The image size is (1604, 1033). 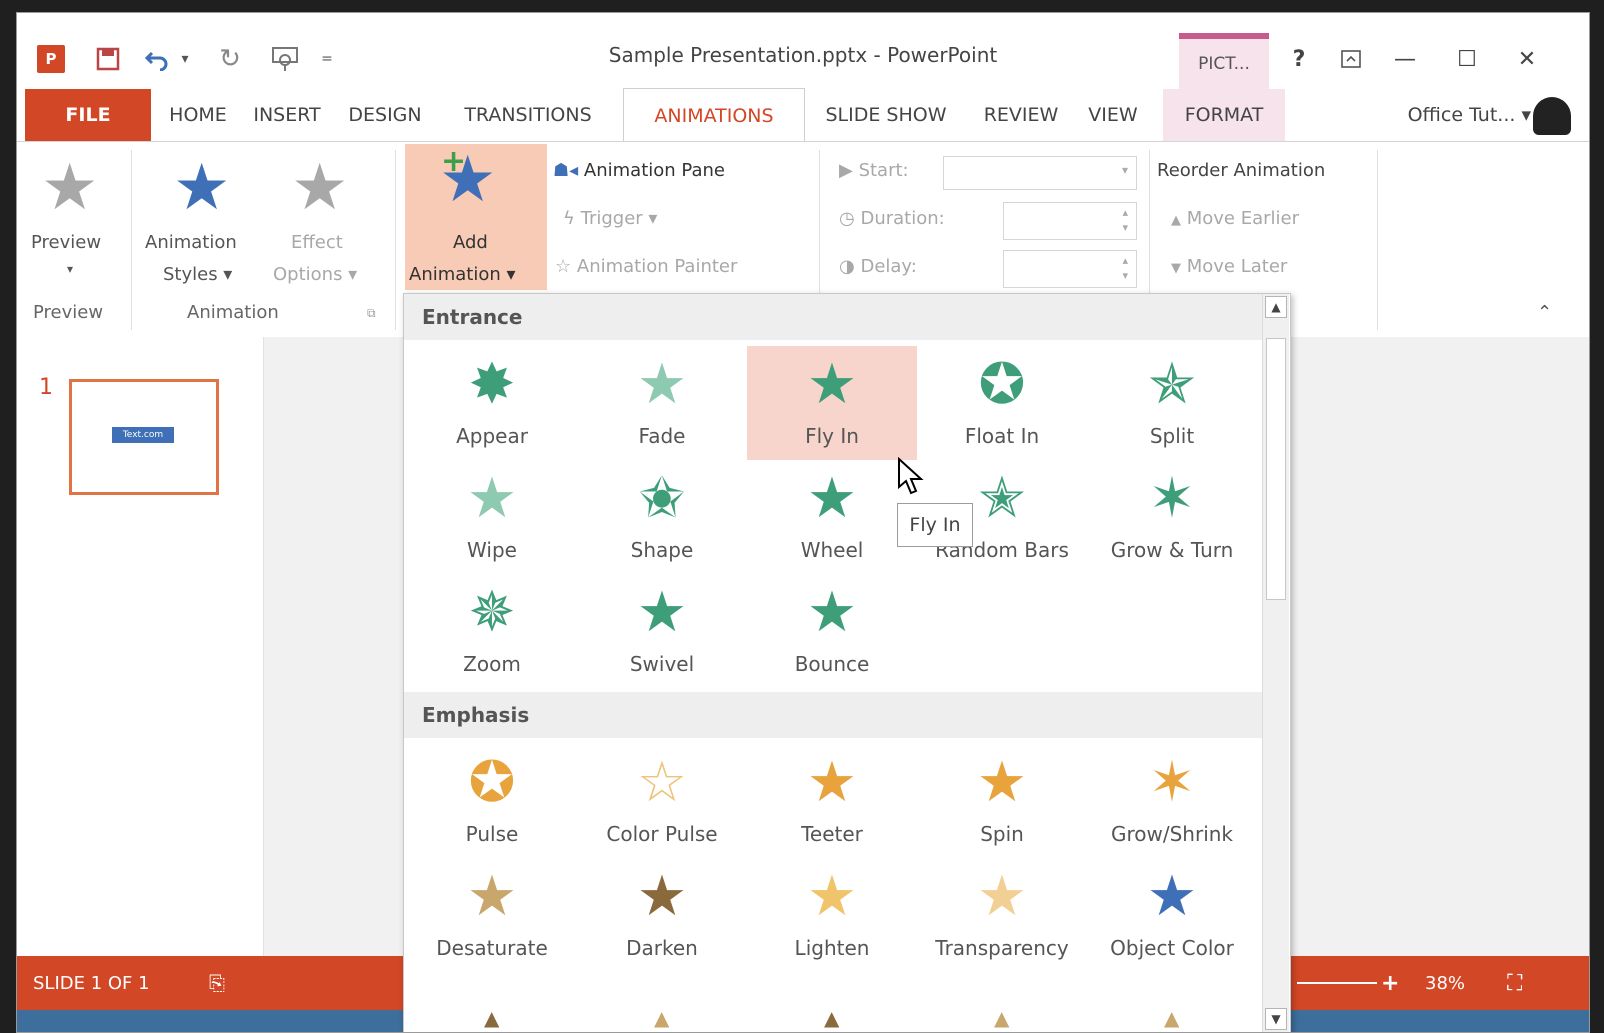 I want to click on scroll-up-icon: ▲, so click(x=1276, y=307).